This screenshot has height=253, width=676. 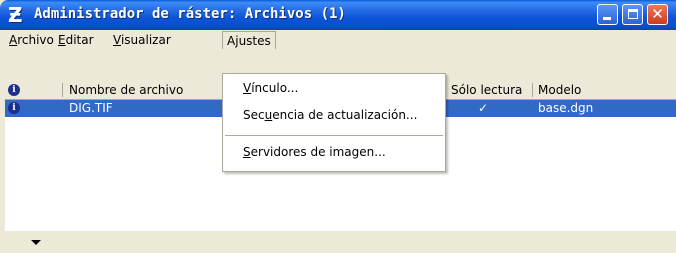 What do you see at coordinates (31, 40) in the screenshot?
I see `menu-archivo: Archivo` at bounding box center [31, 40].